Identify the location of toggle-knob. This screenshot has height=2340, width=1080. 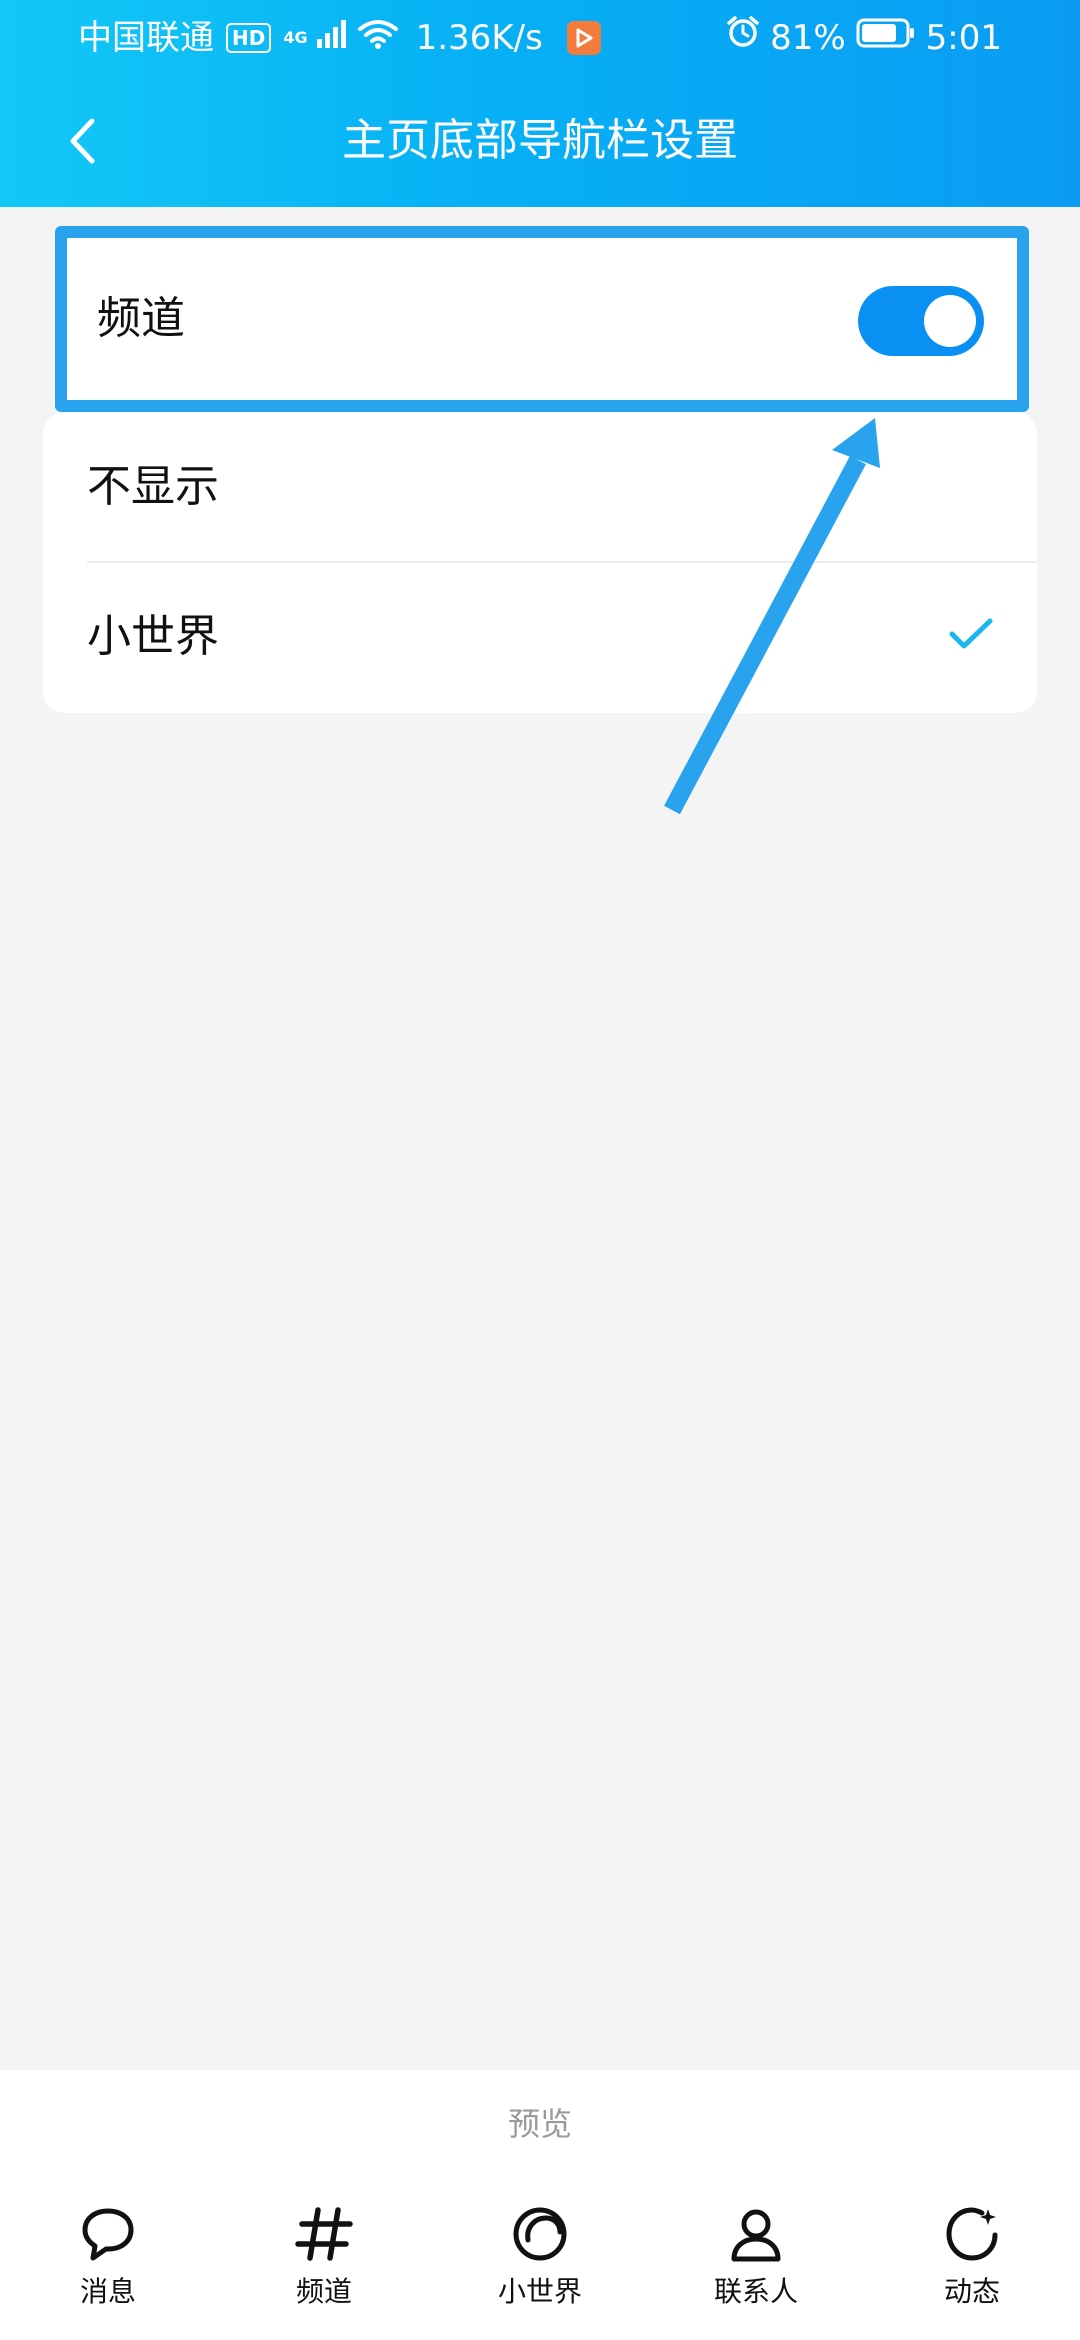
(950, 321).